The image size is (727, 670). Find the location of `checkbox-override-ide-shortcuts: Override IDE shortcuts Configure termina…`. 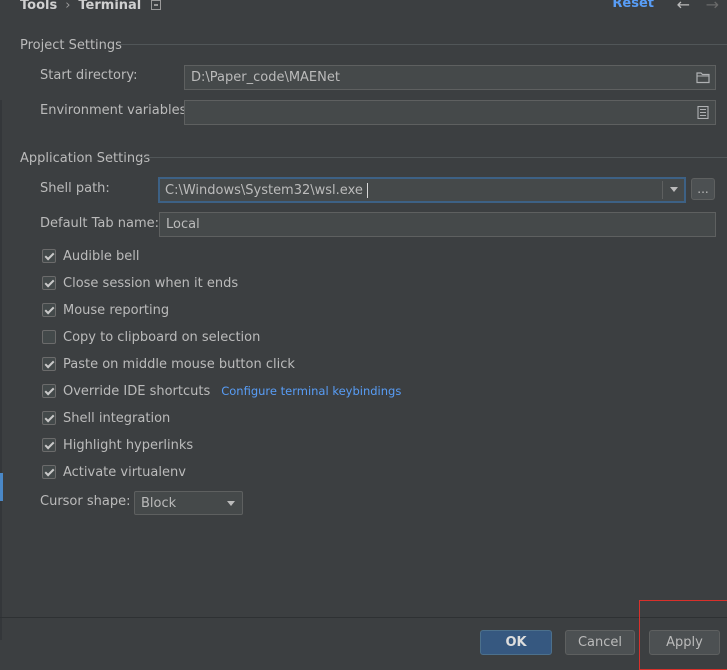

checkbox-override-ide-shortcuts: Override IDE shortcuts Configure termina… is located at coordinates (221, 391).